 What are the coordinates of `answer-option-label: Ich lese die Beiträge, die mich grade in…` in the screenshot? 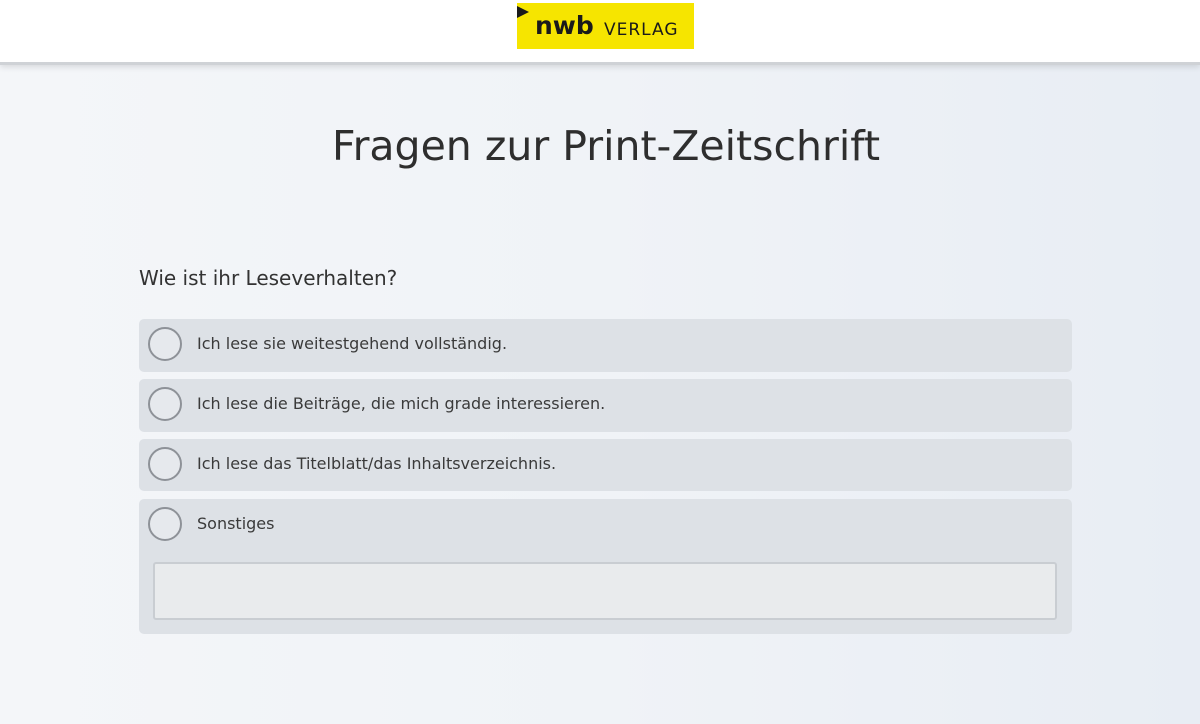 It's located at (401, 403).